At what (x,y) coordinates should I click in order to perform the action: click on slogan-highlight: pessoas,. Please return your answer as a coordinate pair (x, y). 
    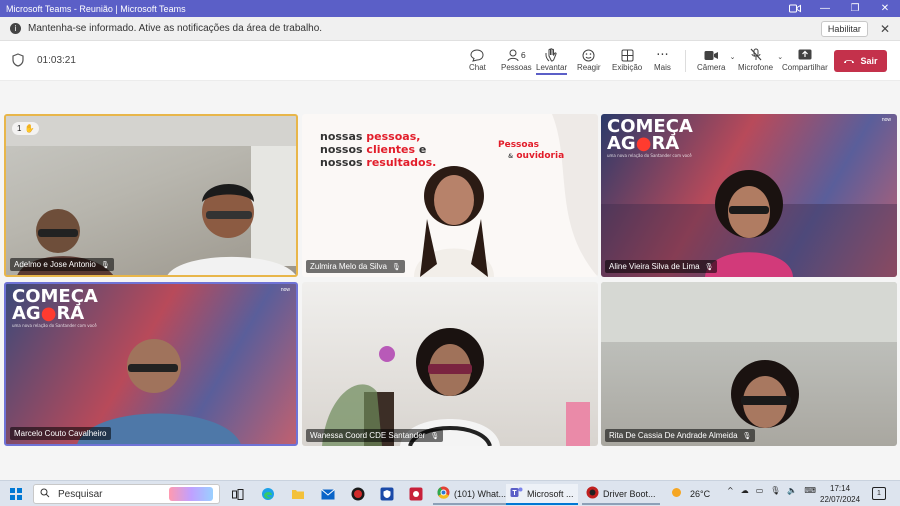
    Looking at the image, I should click on (393, 136).